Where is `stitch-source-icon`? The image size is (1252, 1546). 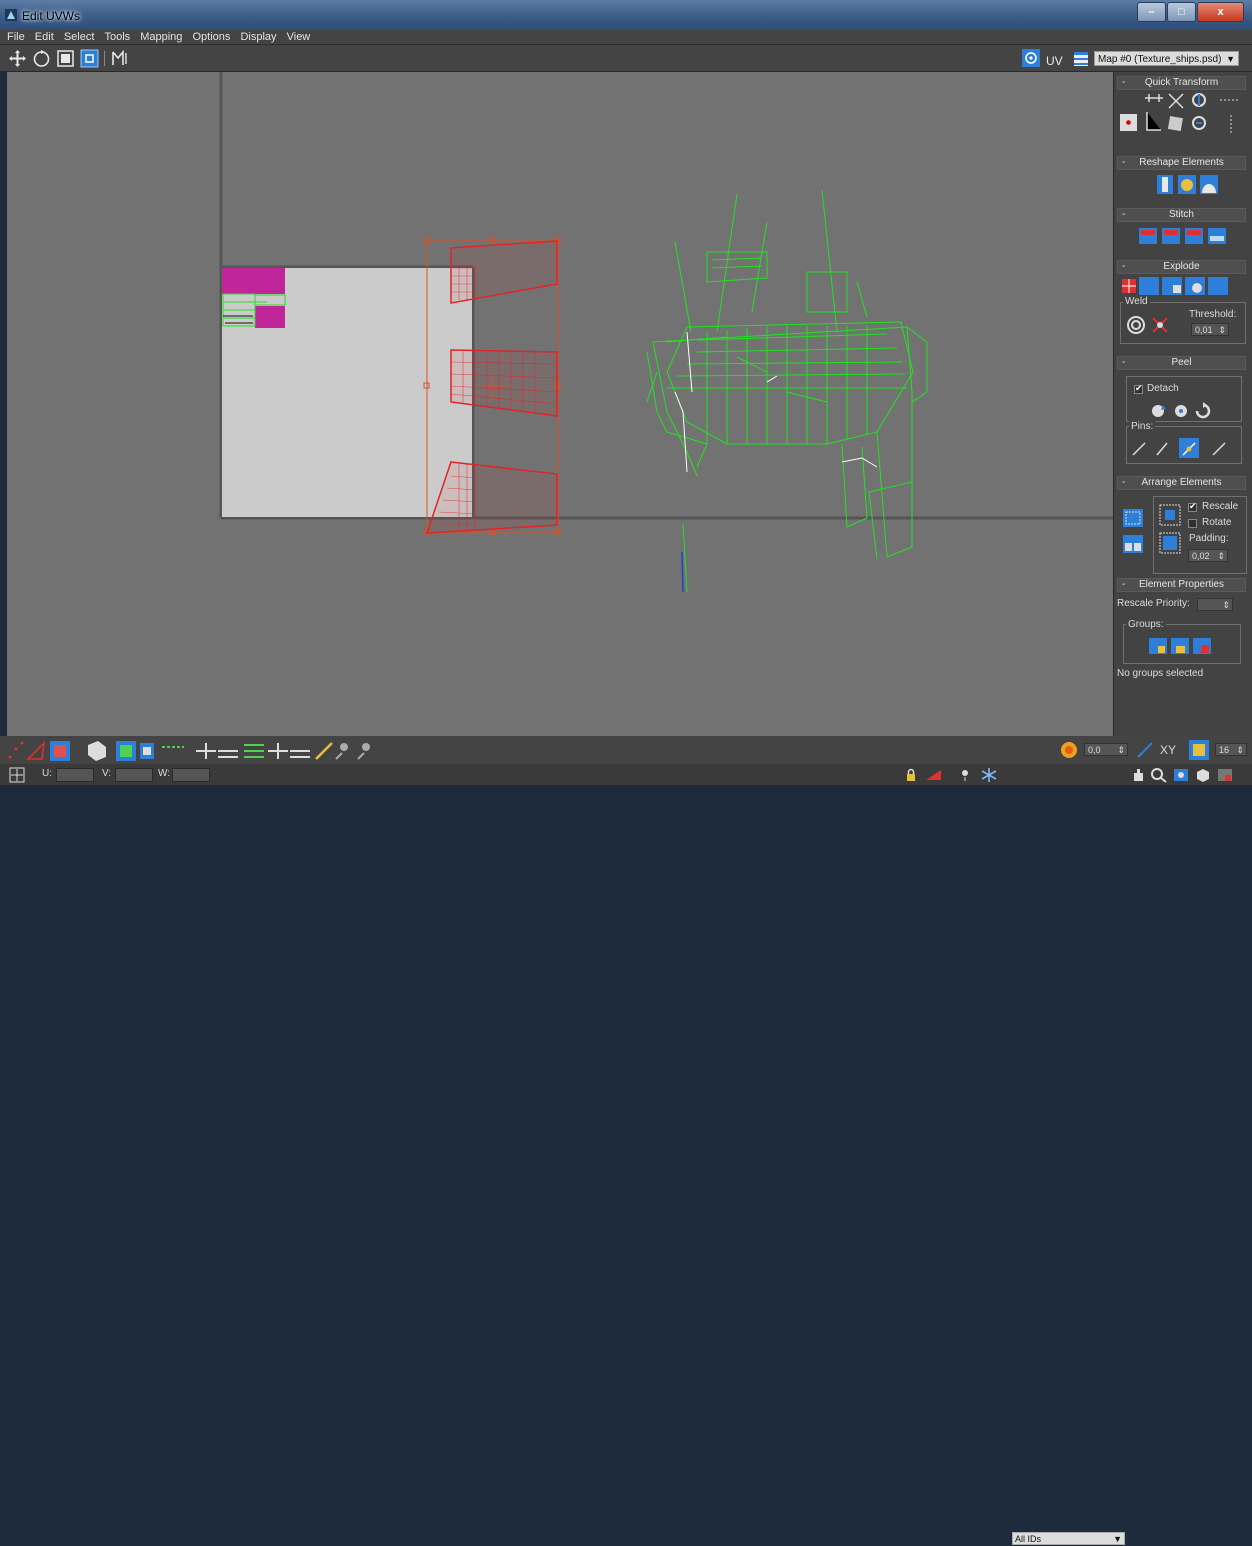 stitch-source-icon is located at coordinates (1171, 236).